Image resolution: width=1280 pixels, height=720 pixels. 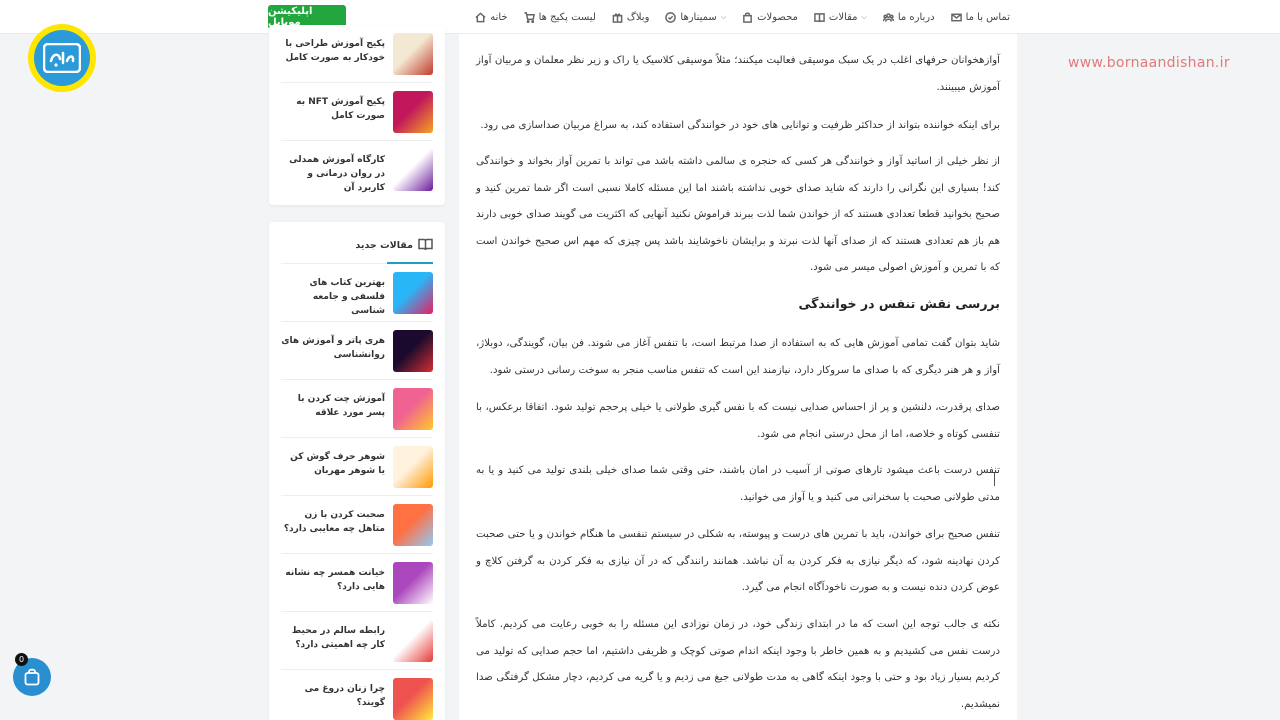 I want to click on site-watermark: www.bornaandishan.ir, so click(x=1149, y=63).